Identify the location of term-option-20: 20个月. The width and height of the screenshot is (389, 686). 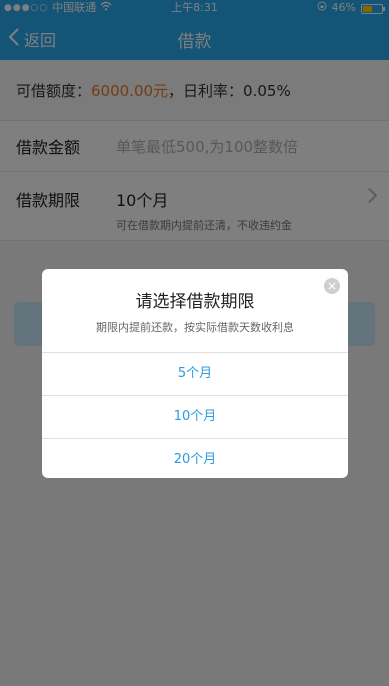
(195, 458).